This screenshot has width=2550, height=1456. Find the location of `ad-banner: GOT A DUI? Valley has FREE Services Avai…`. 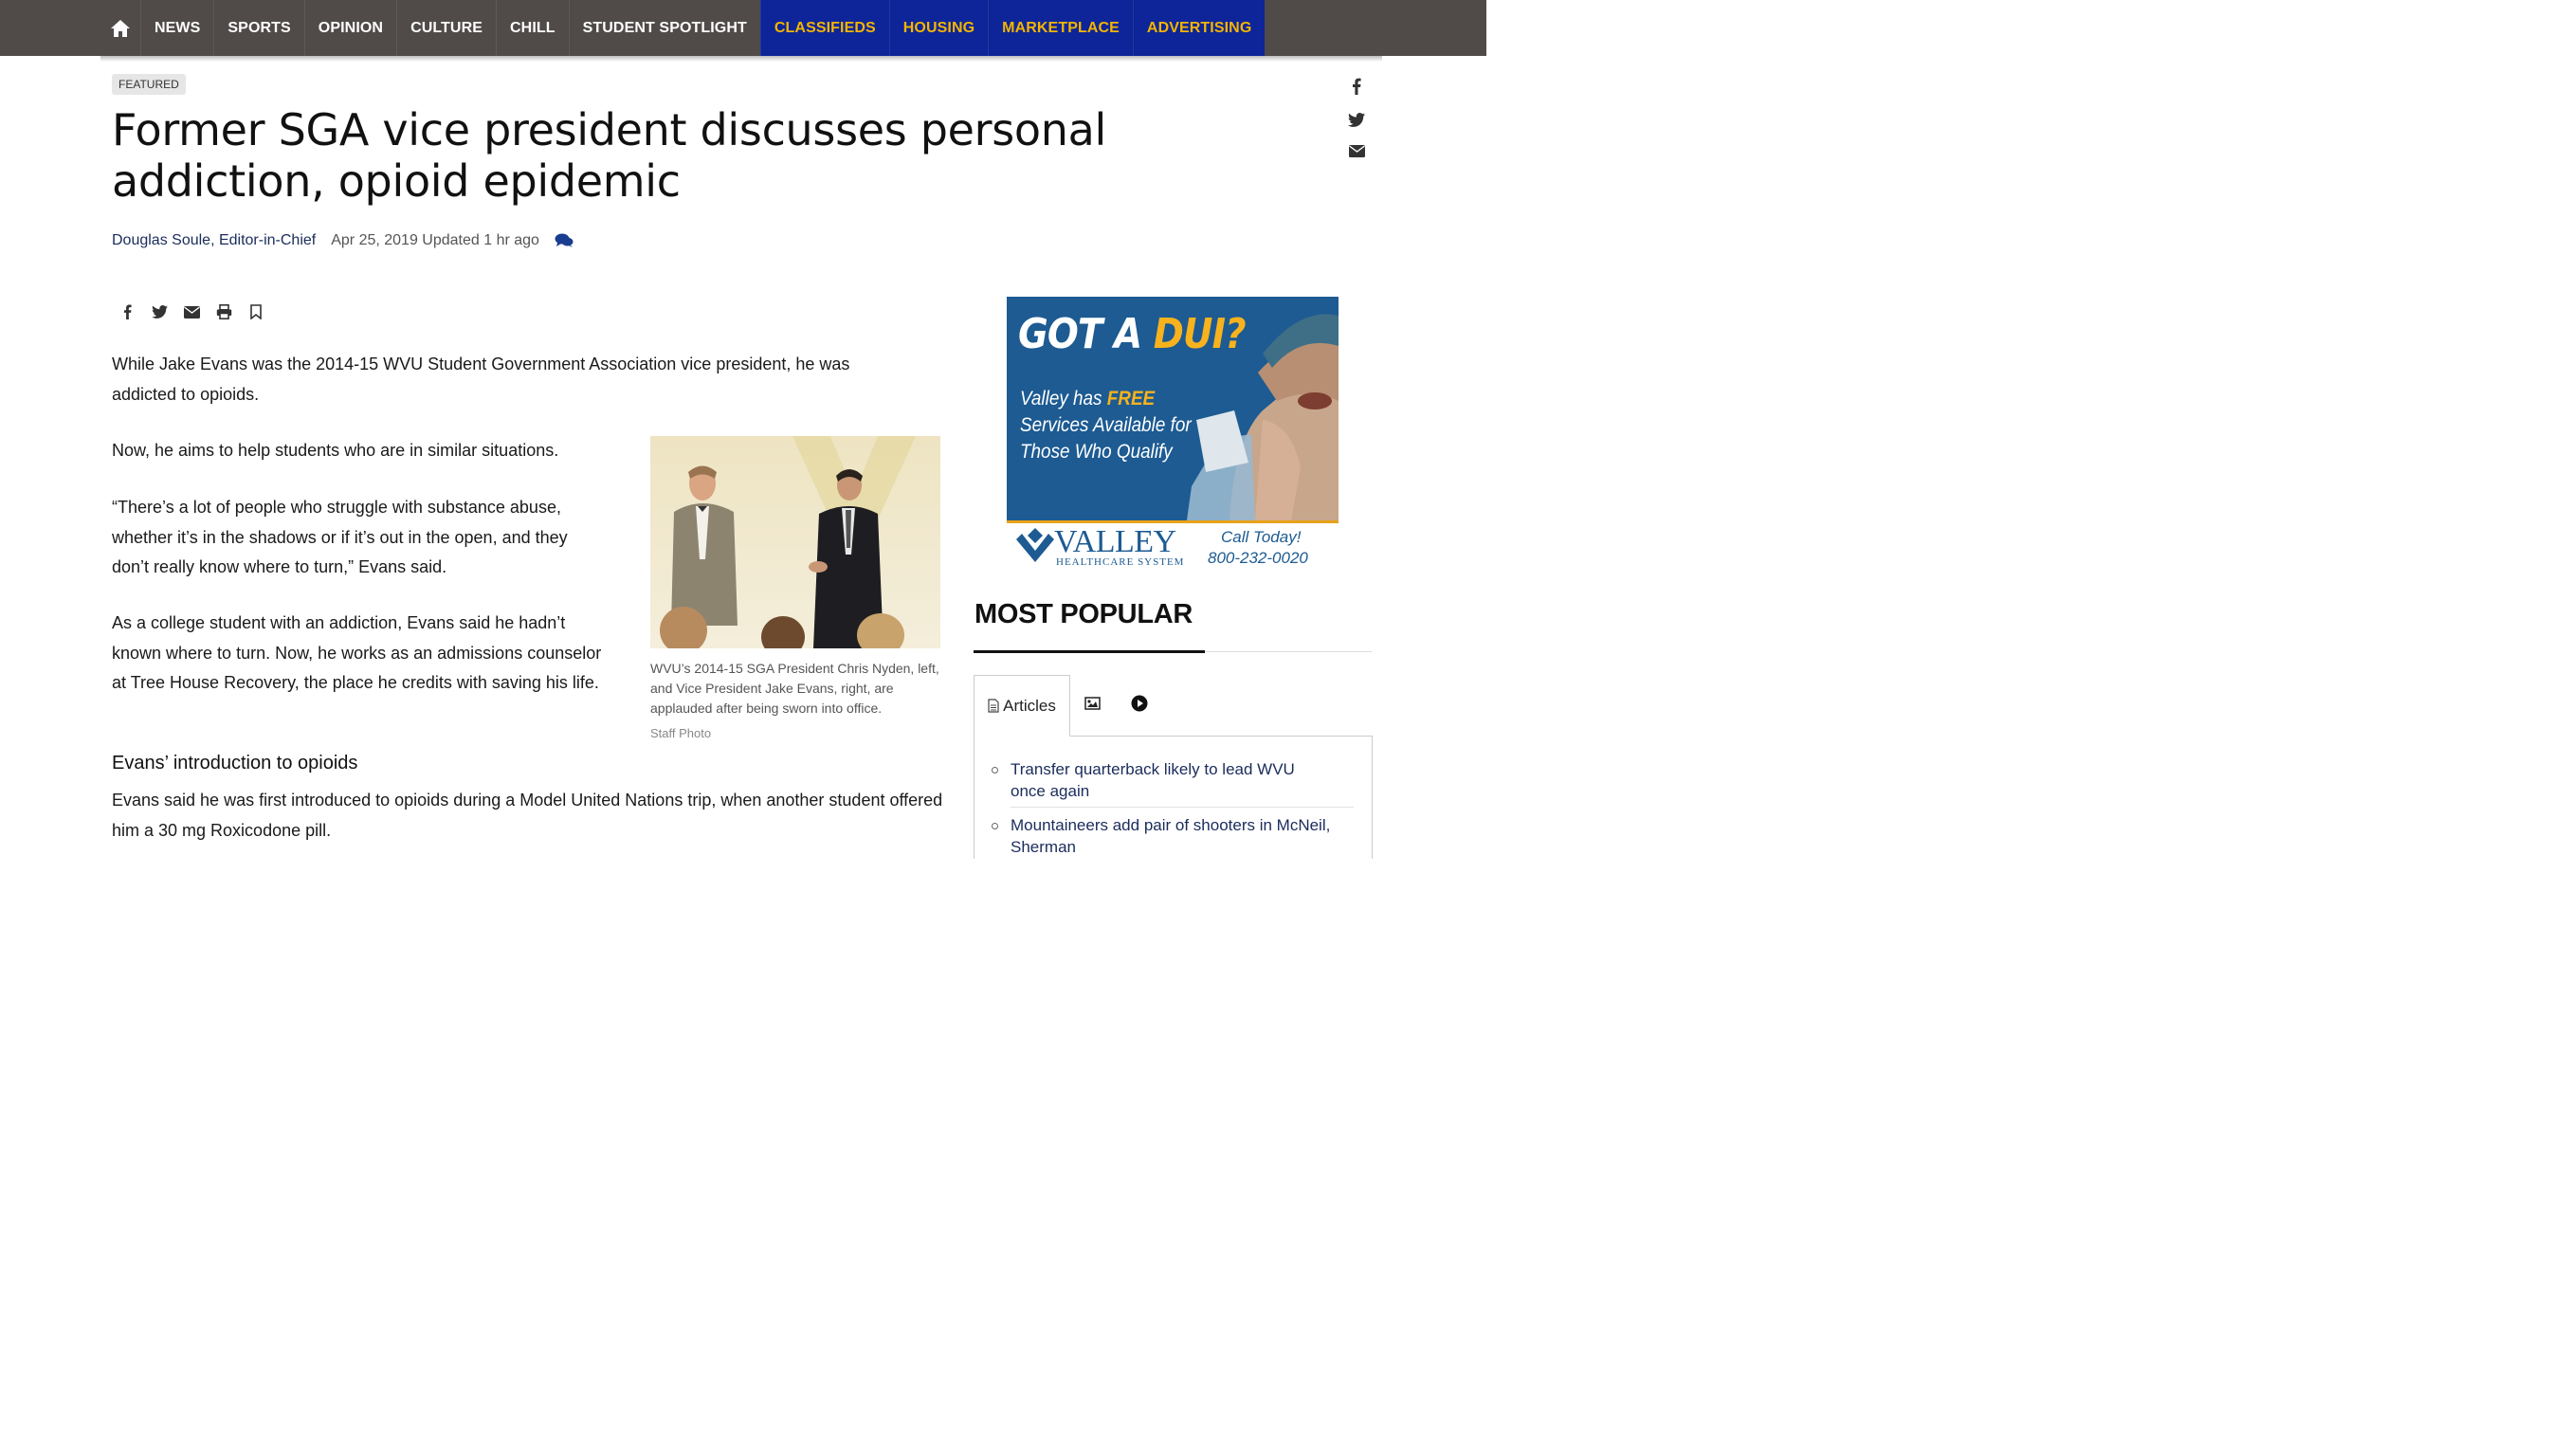

ad-banner: GOT A DUI? Valley has FREE Services Avai… is located at coordinates (1173, 408).